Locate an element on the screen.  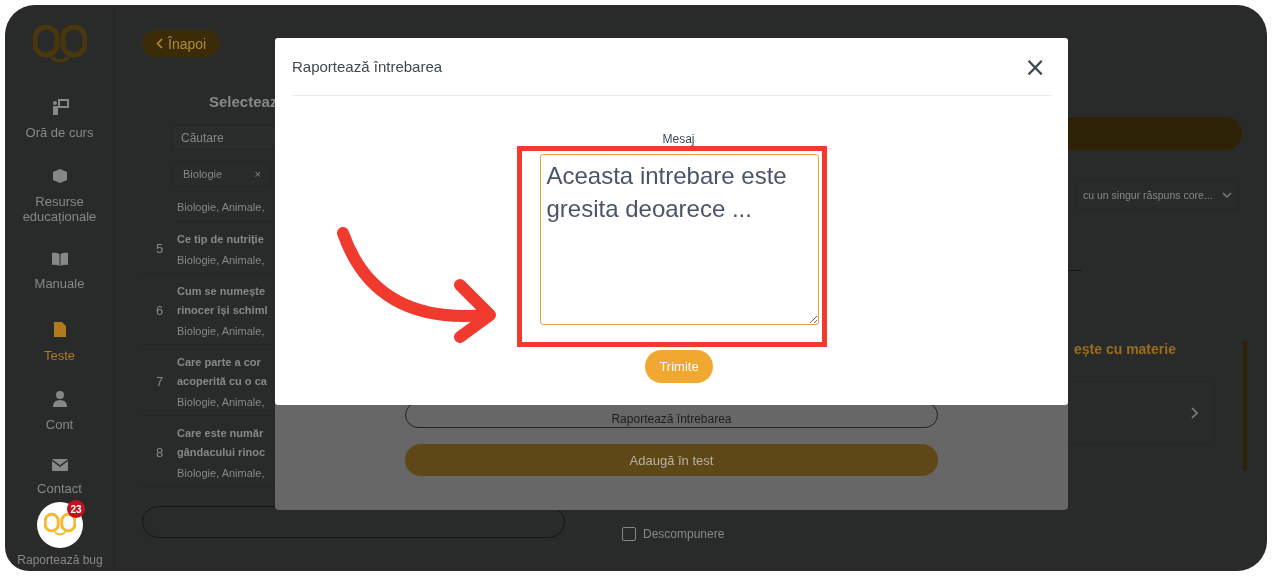
bug-report-label: Raportează bug is located at coordinates (60, 560).